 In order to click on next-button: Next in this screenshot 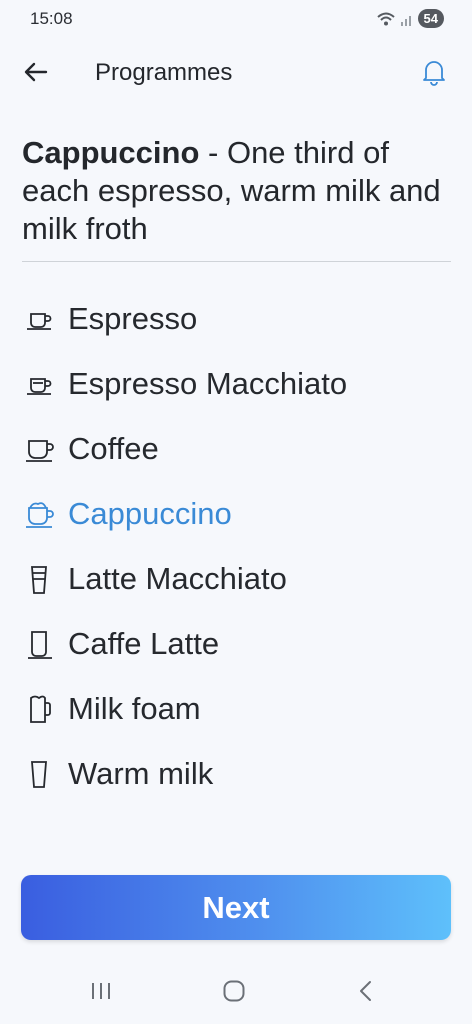, I will do `click(236, 907)`.